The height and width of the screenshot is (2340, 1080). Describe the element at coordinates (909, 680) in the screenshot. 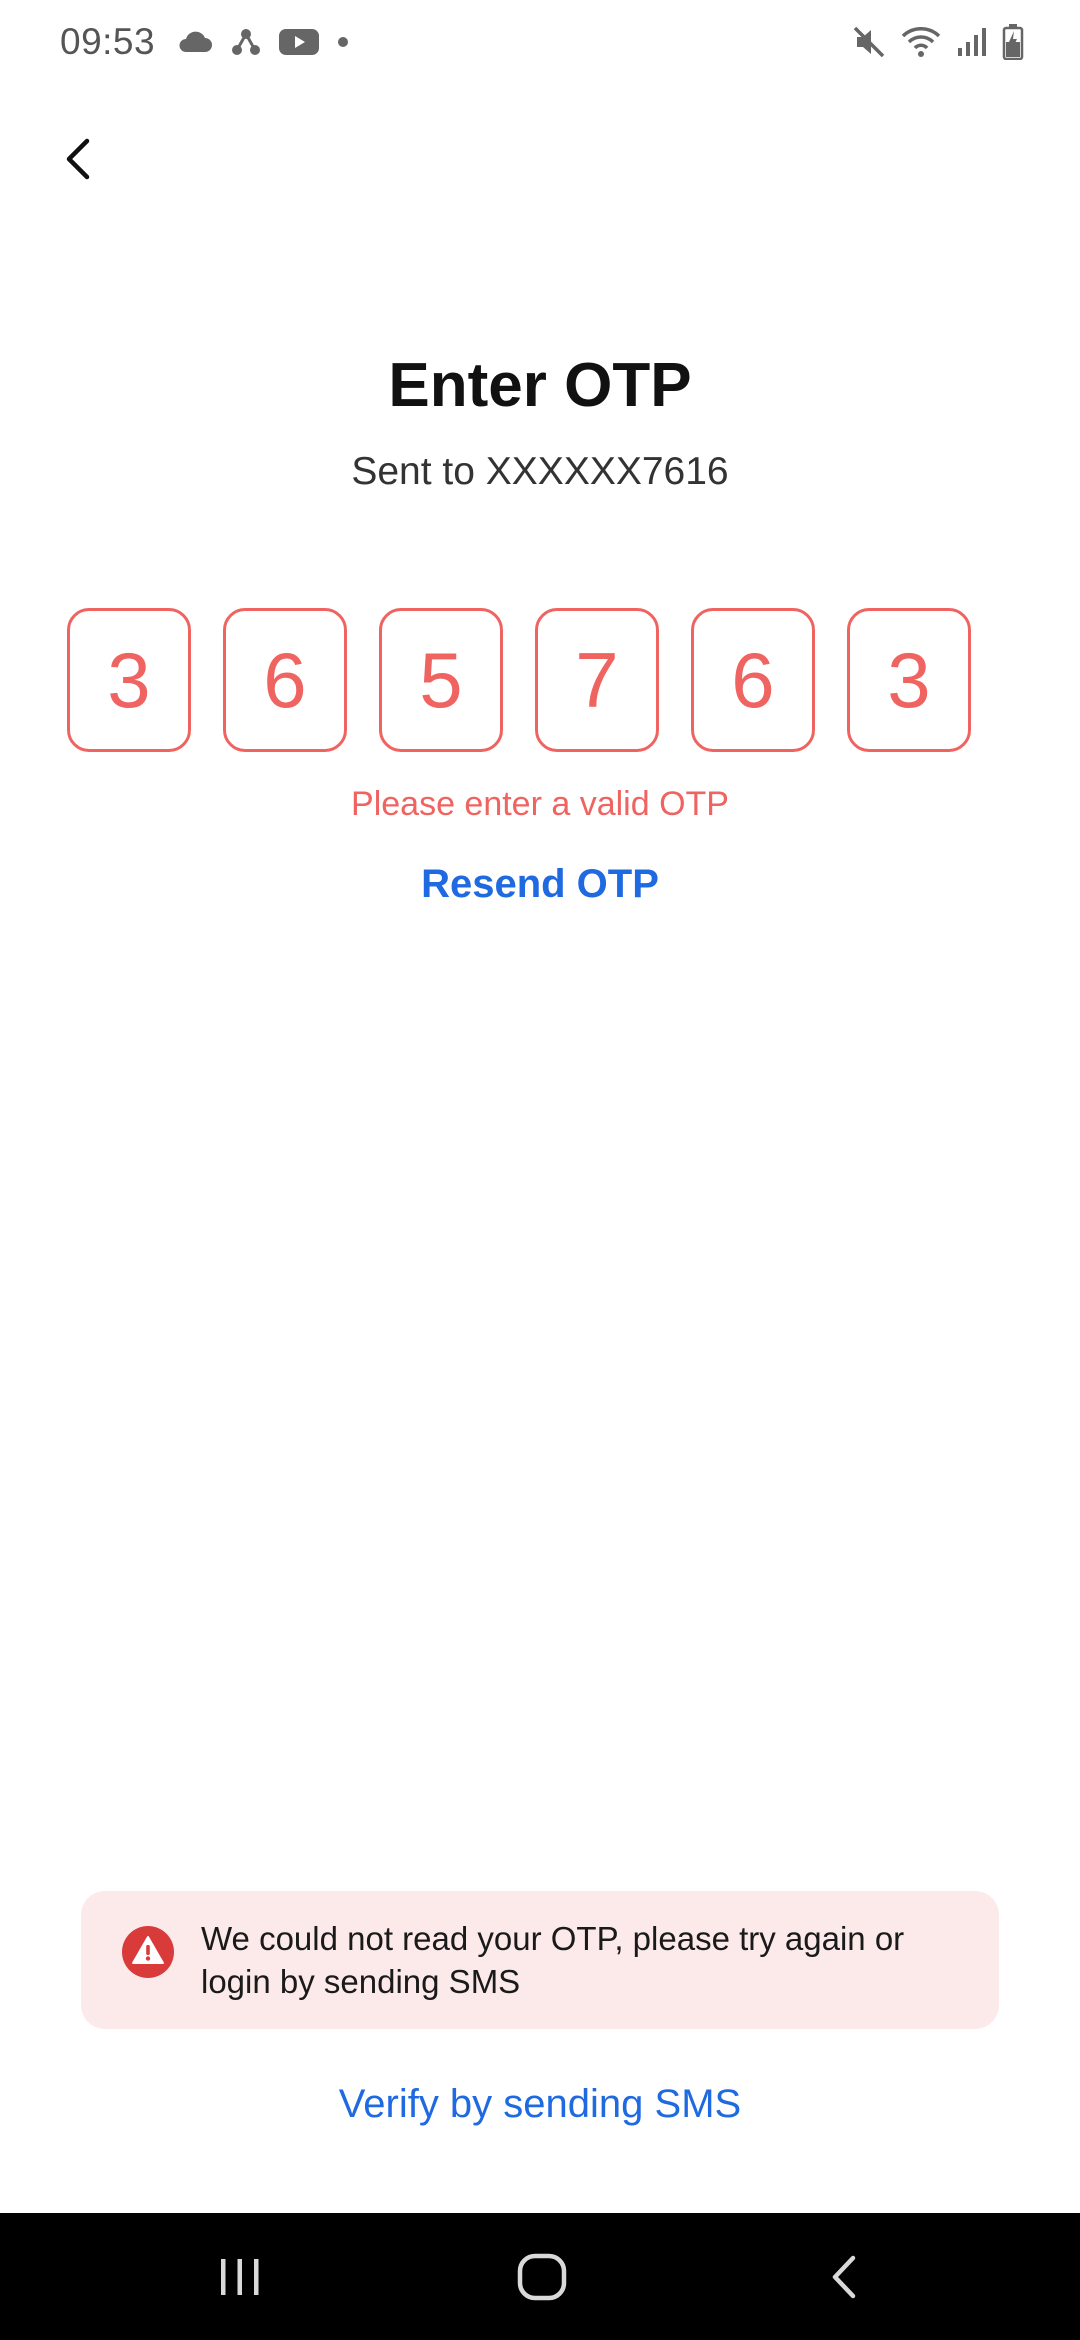

I see `otp-digit-6: 3` at that location.